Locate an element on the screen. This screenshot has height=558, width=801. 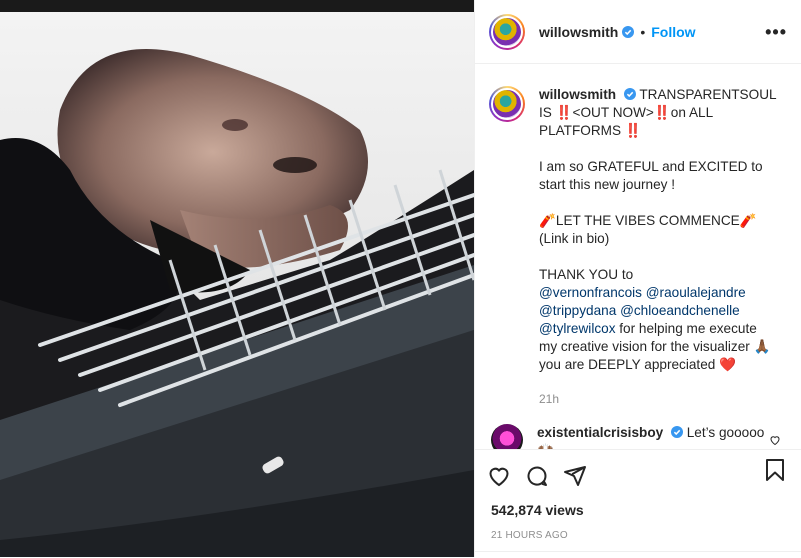
commenter-username: existentialcrisisboy is located at coordinates (600, 432).